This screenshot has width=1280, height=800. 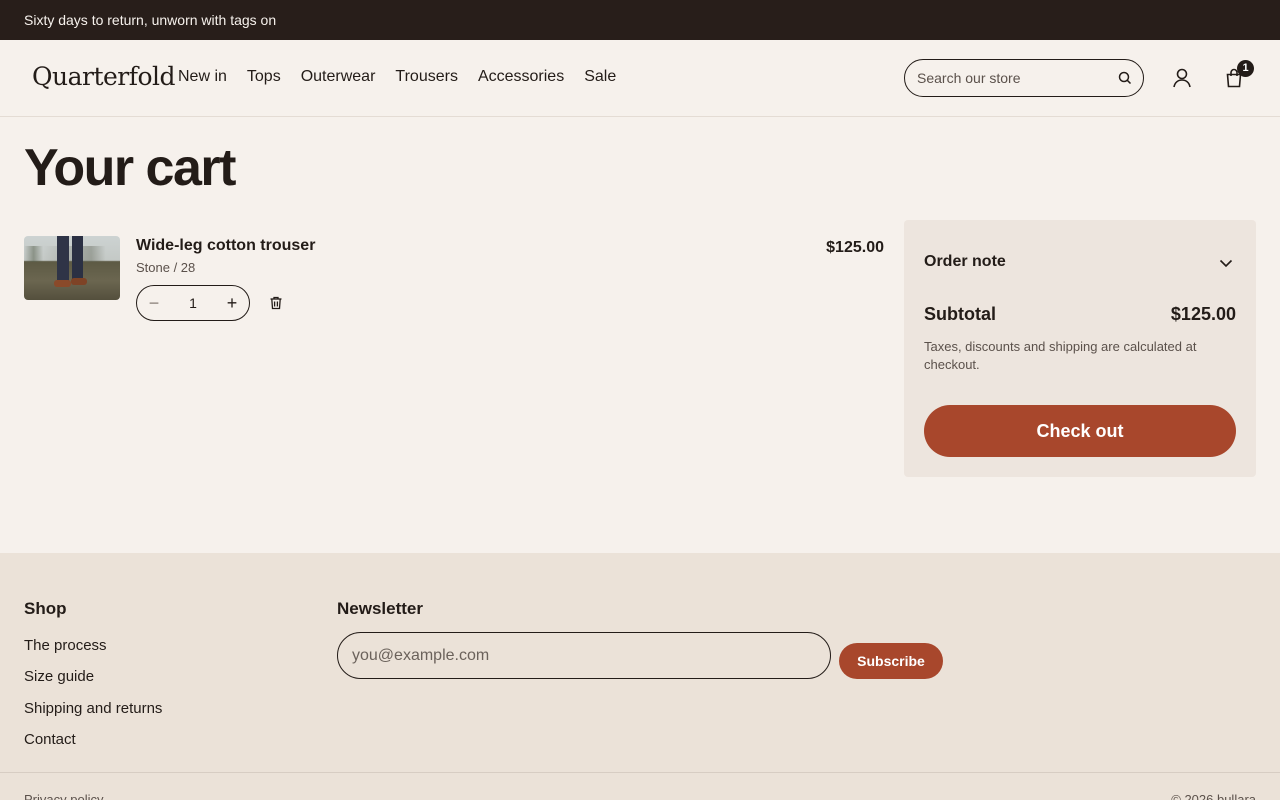 I want to click on chevron-down-icon, so click(x=1226, y=263).